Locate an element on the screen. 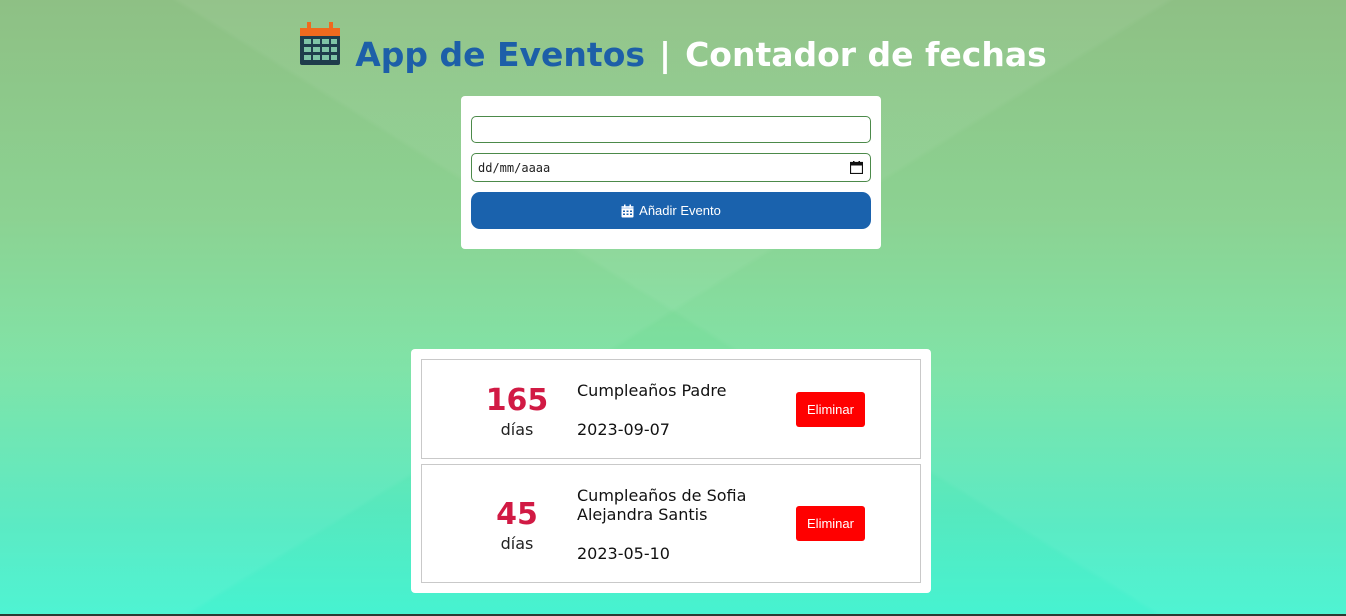 The image size is (1346, 616). event-form: dd/mm/aaaa Añadir Evento is located at coordinates (671, 172).